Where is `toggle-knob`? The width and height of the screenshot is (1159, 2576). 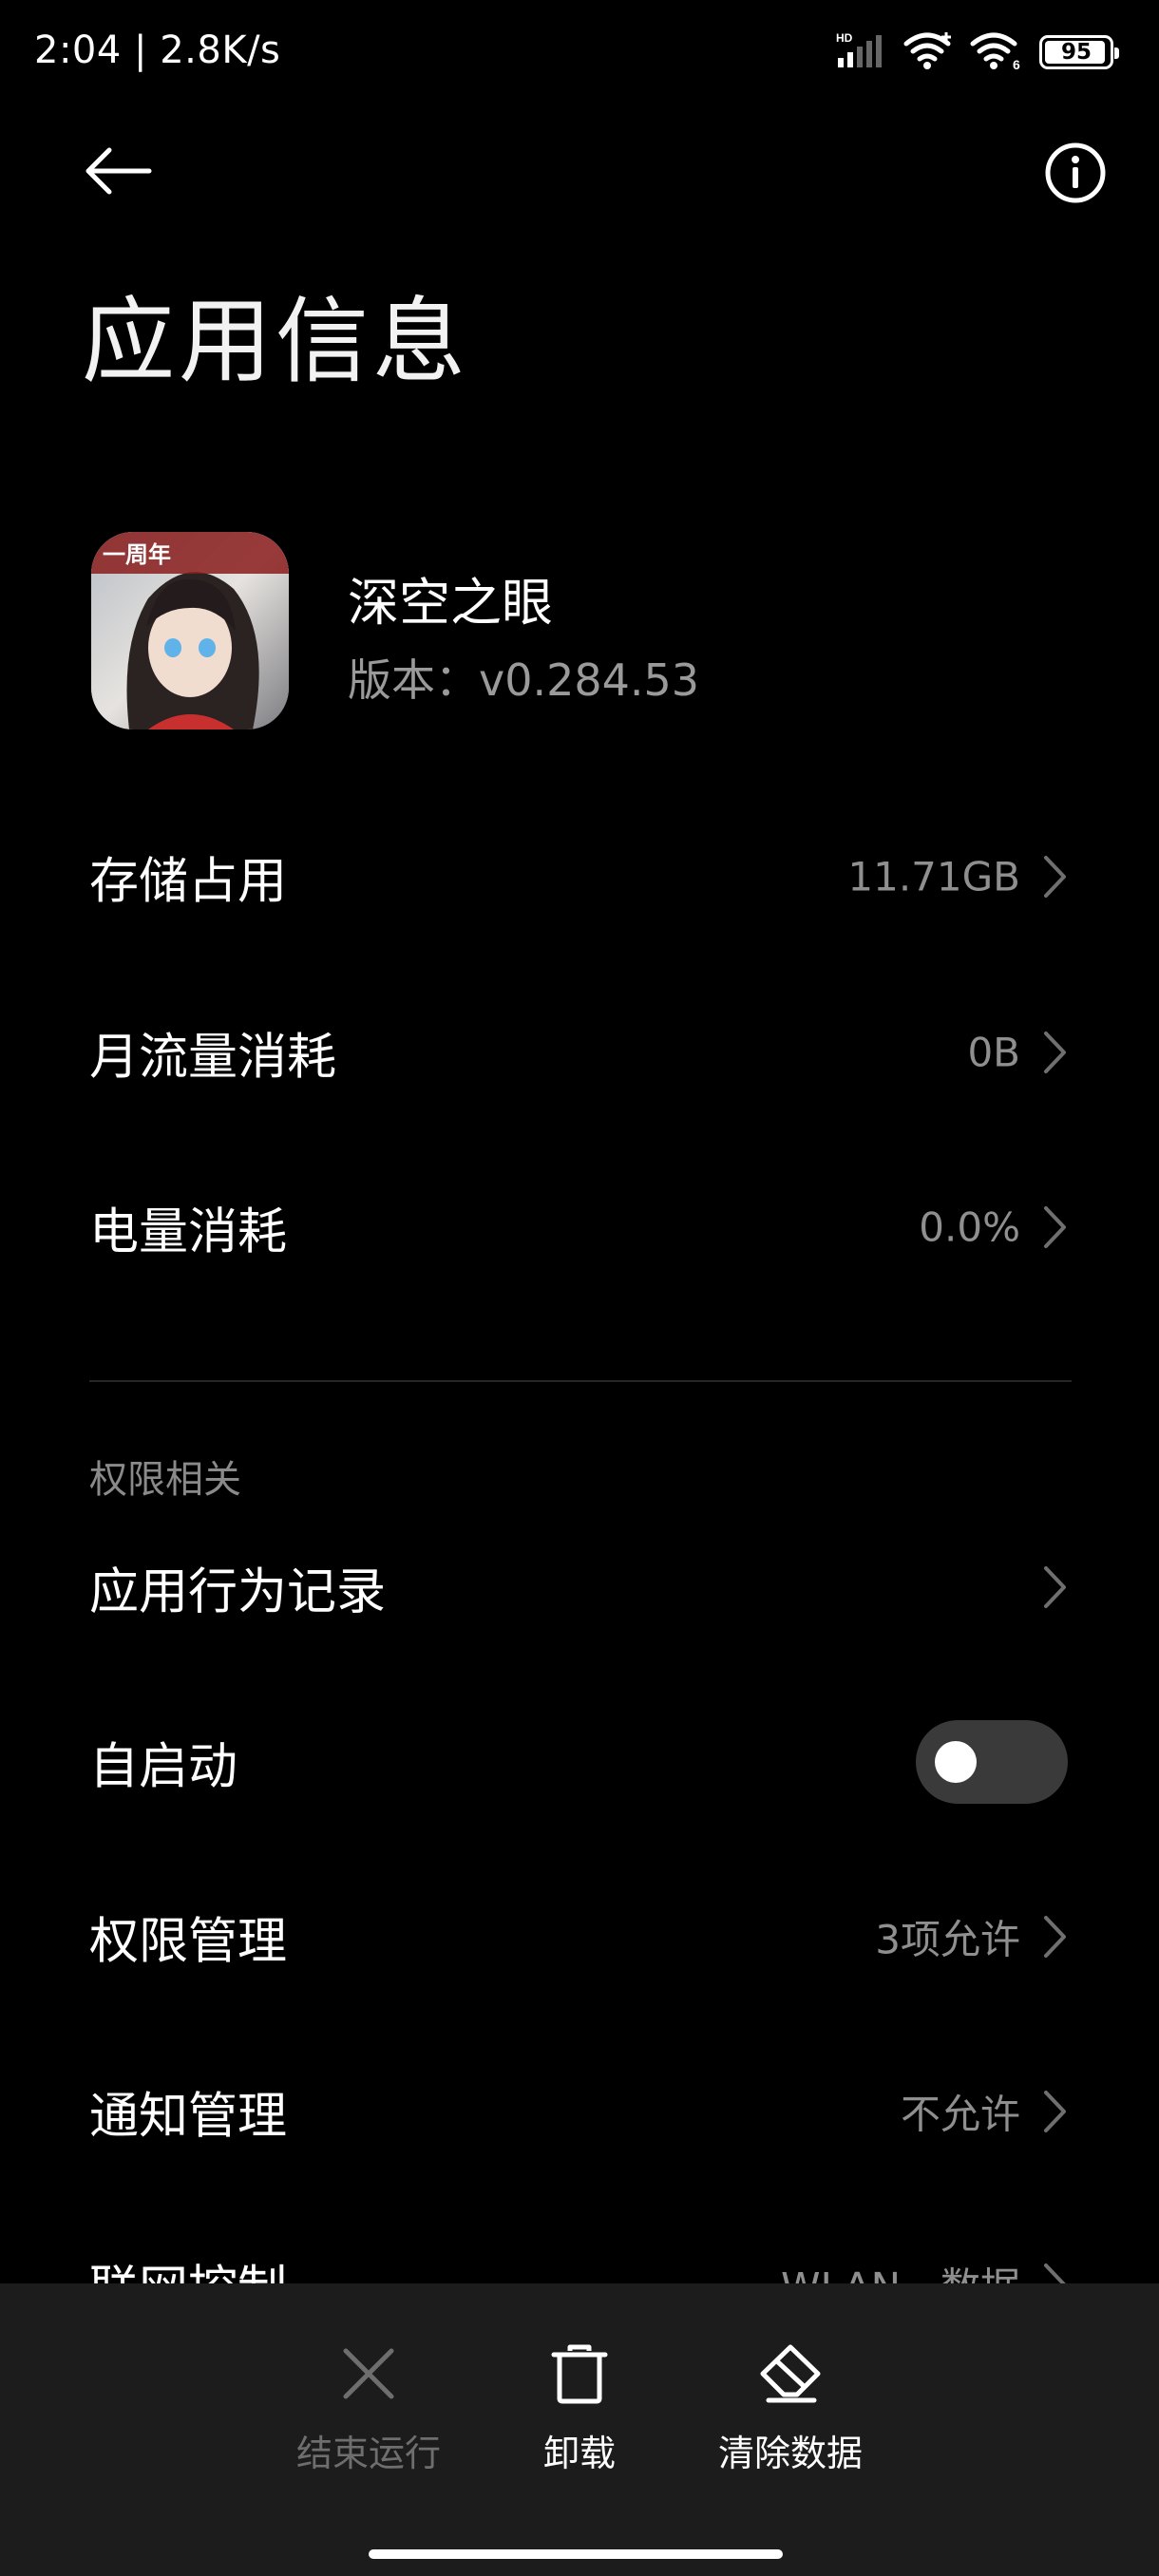 toggle-knob is located at coordinates (956, 1762).